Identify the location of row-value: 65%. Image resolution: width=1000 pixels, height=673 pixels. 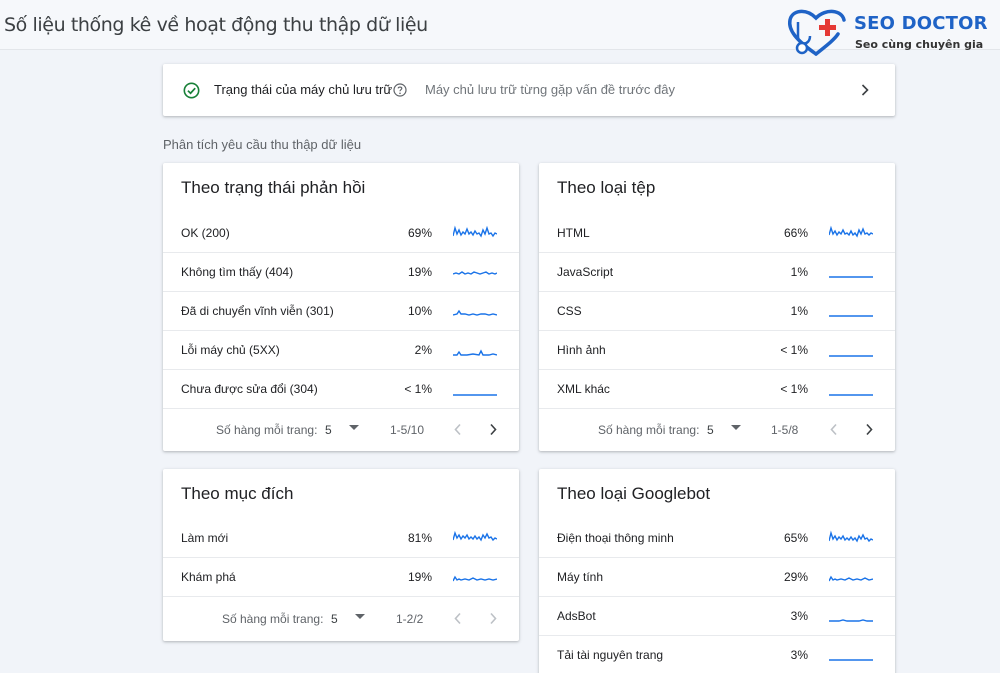
(795, 538).